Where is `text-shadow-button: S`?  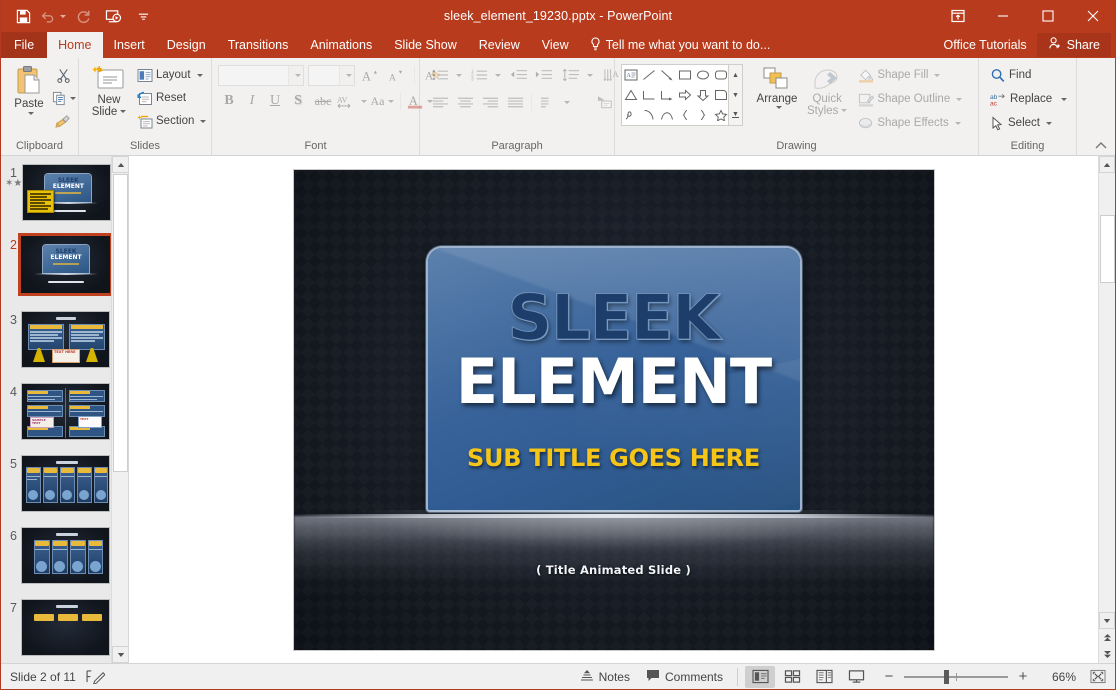 text-shadow-button: S is located at coordinates (298, 101).